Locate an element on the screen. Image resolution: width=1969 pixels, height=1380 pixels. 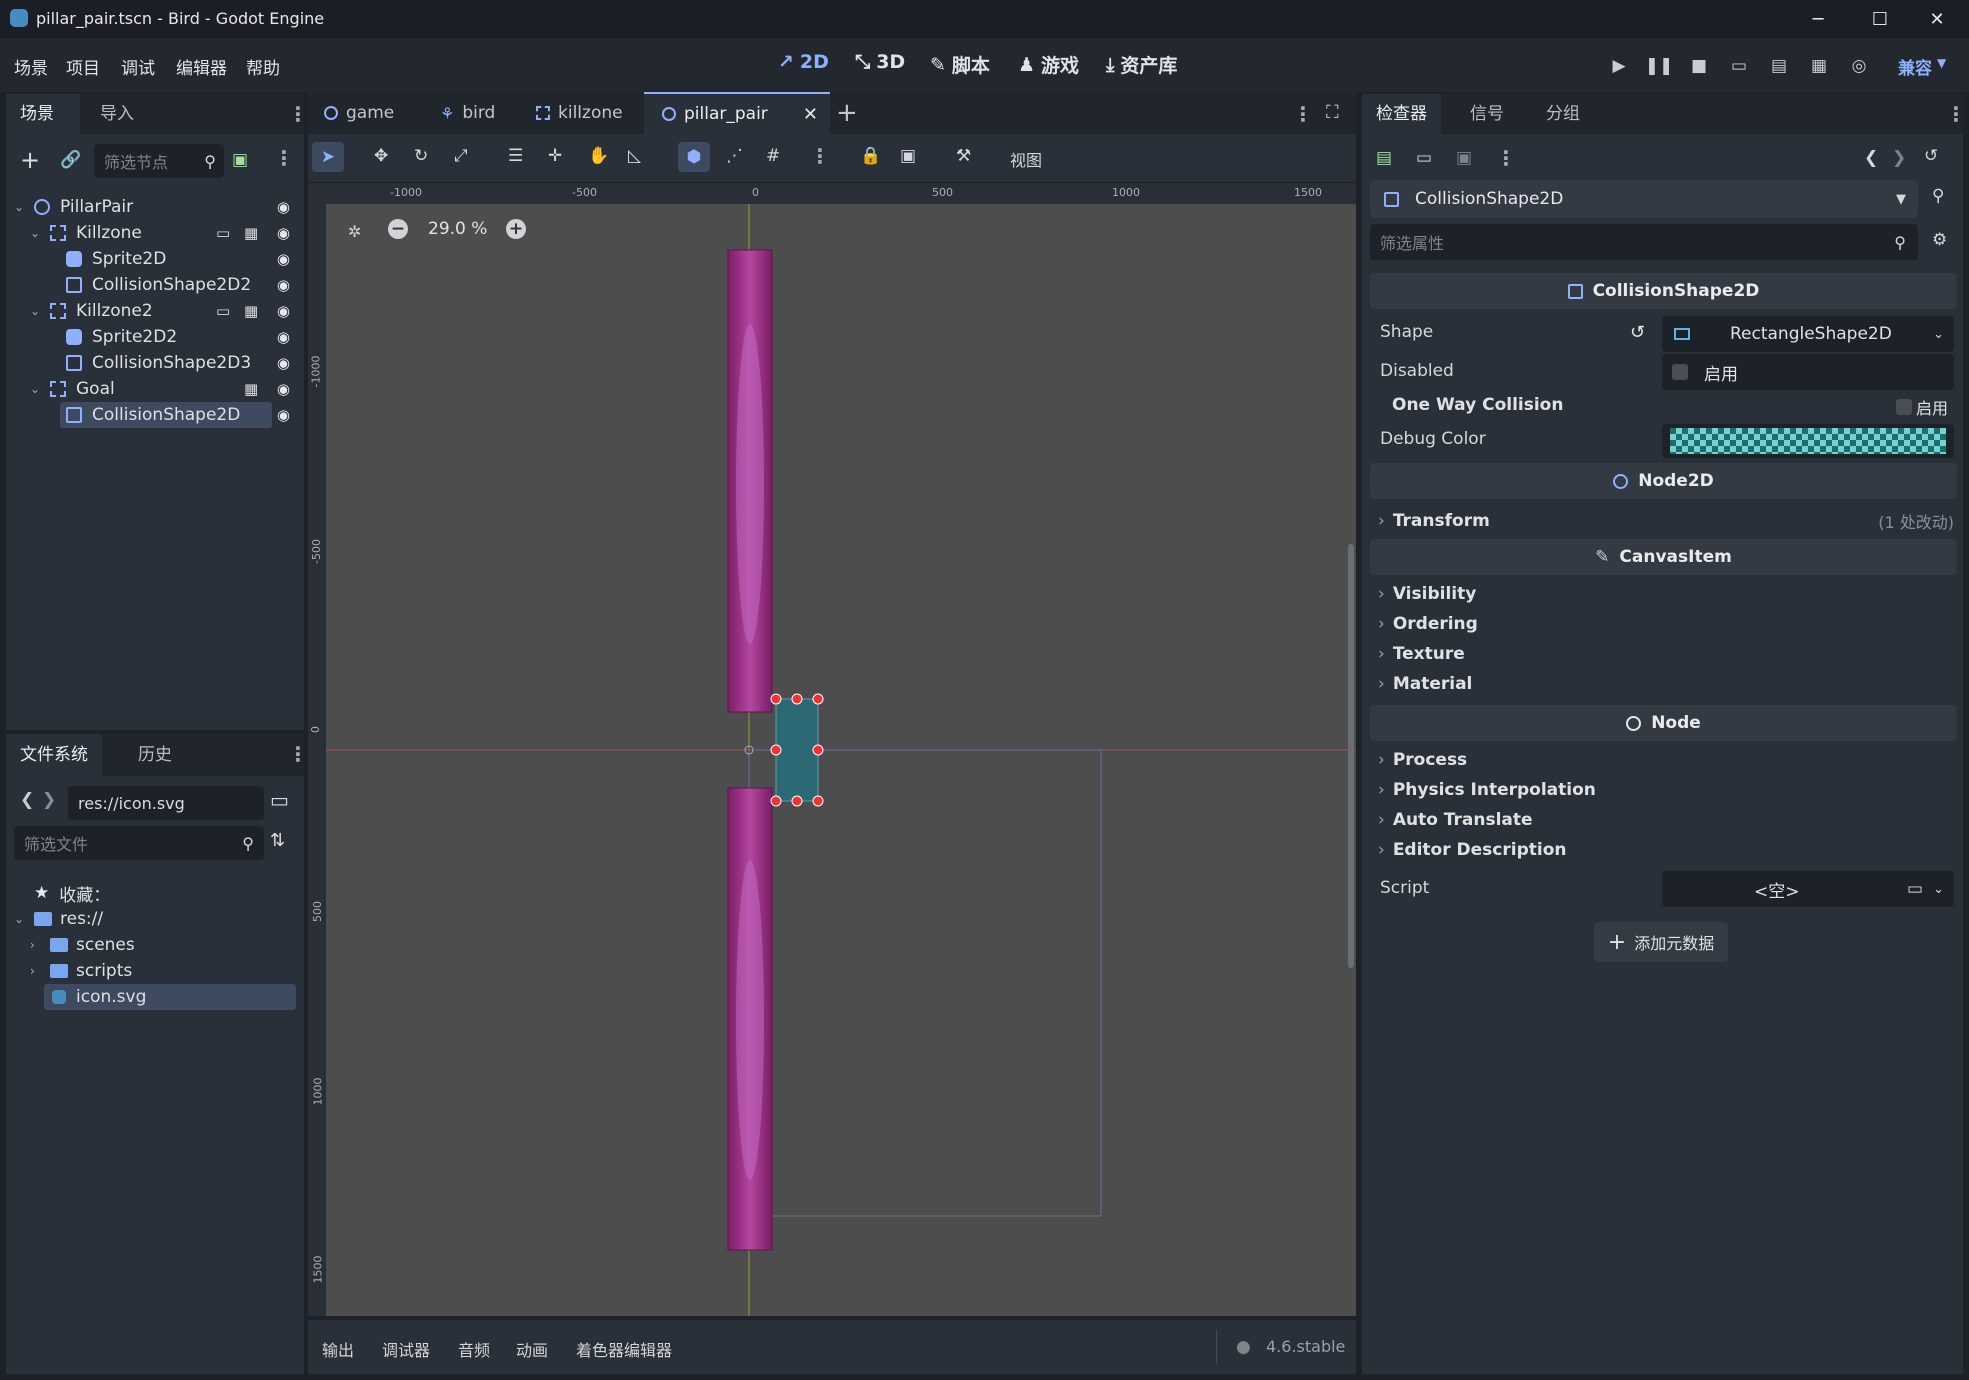
disabled-checkbox: 启用 is located at coordinates (1808, 372).